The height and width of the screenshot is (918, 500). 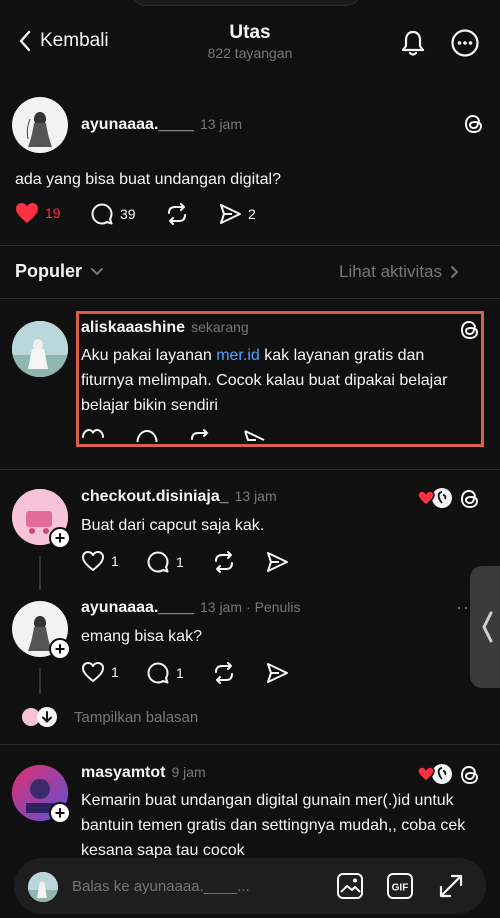 I want to click on like-count: 19, so click(x=53, y=213).